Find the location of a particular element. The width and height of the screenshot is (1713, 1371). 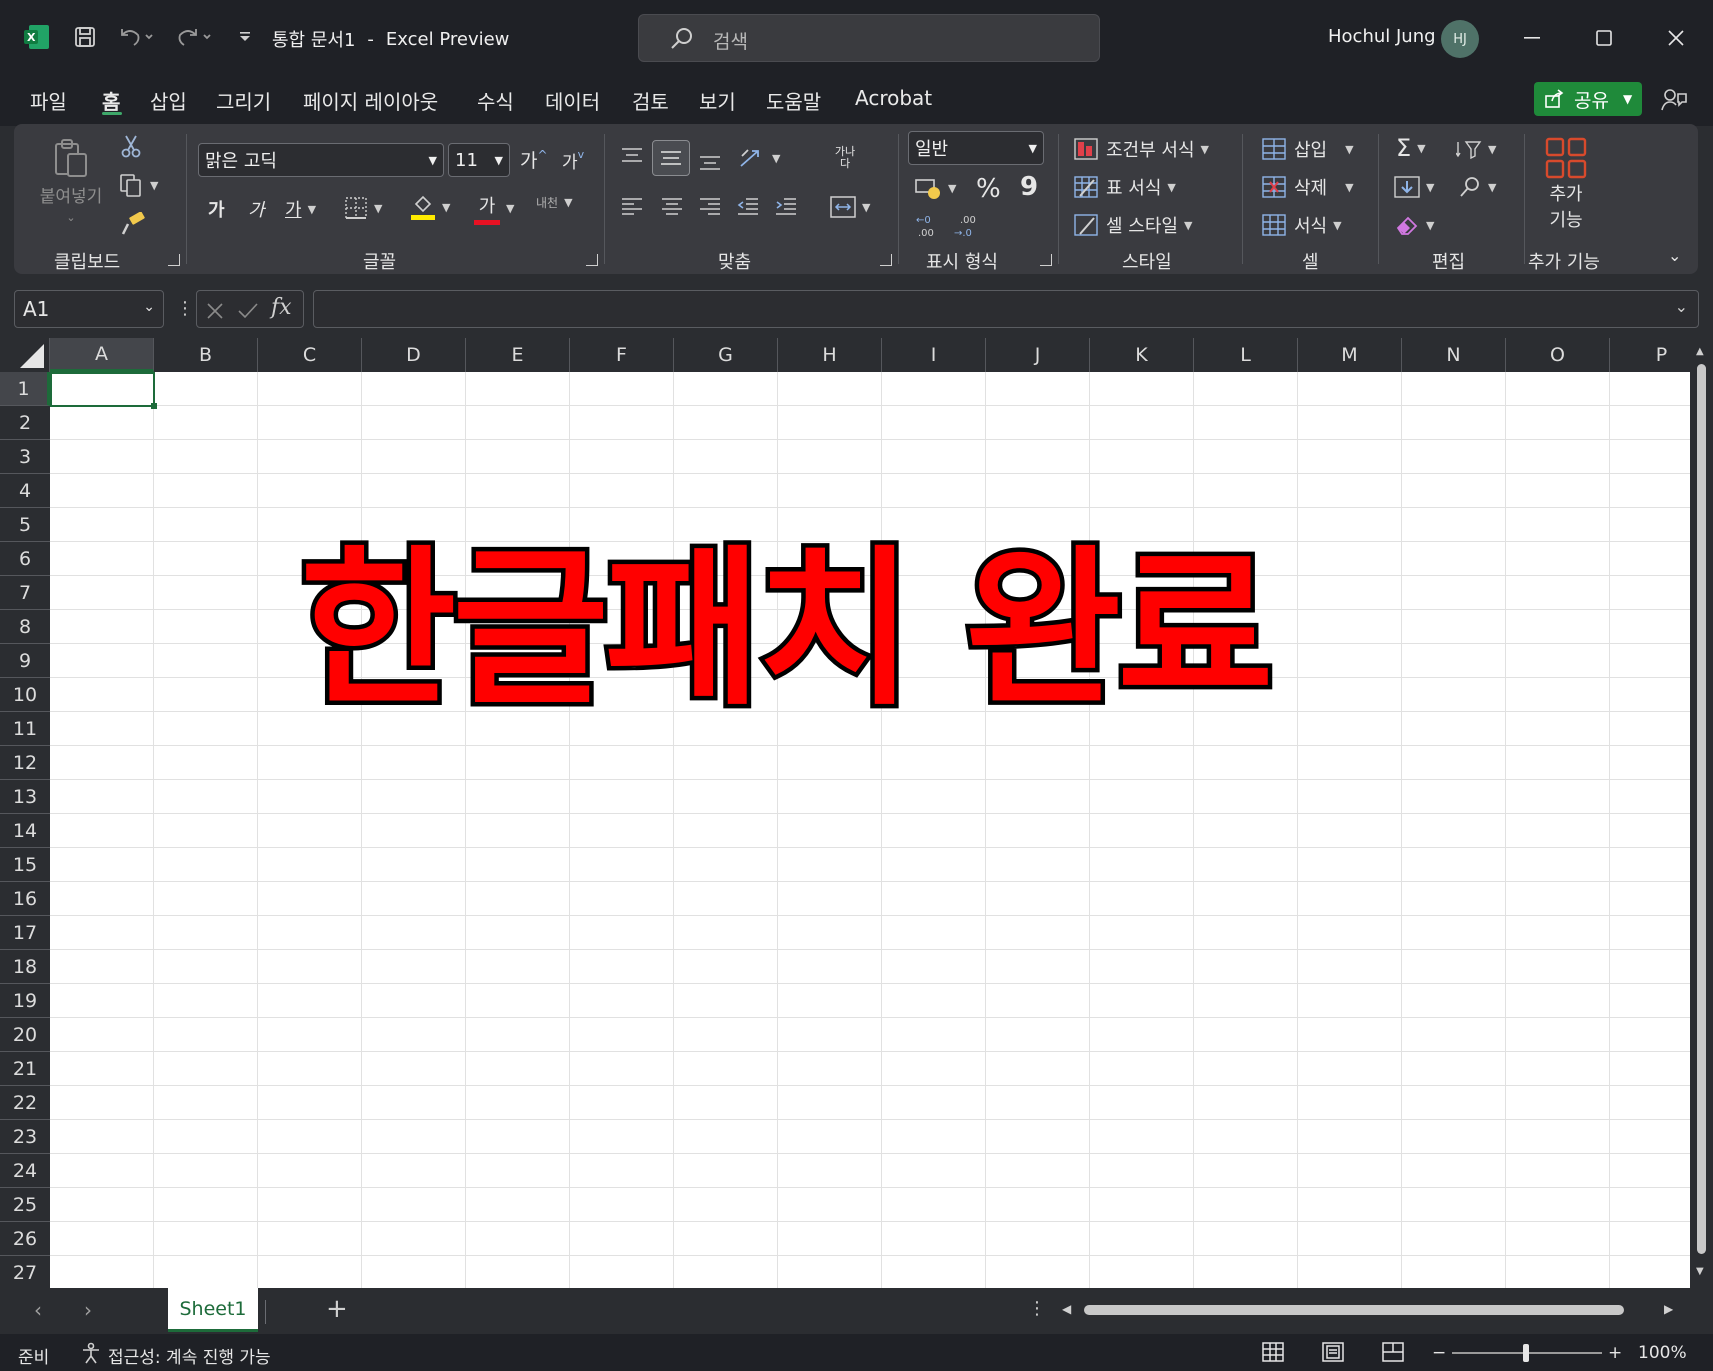

find-select-button: ▼ is located at coordinates (1477, 187).